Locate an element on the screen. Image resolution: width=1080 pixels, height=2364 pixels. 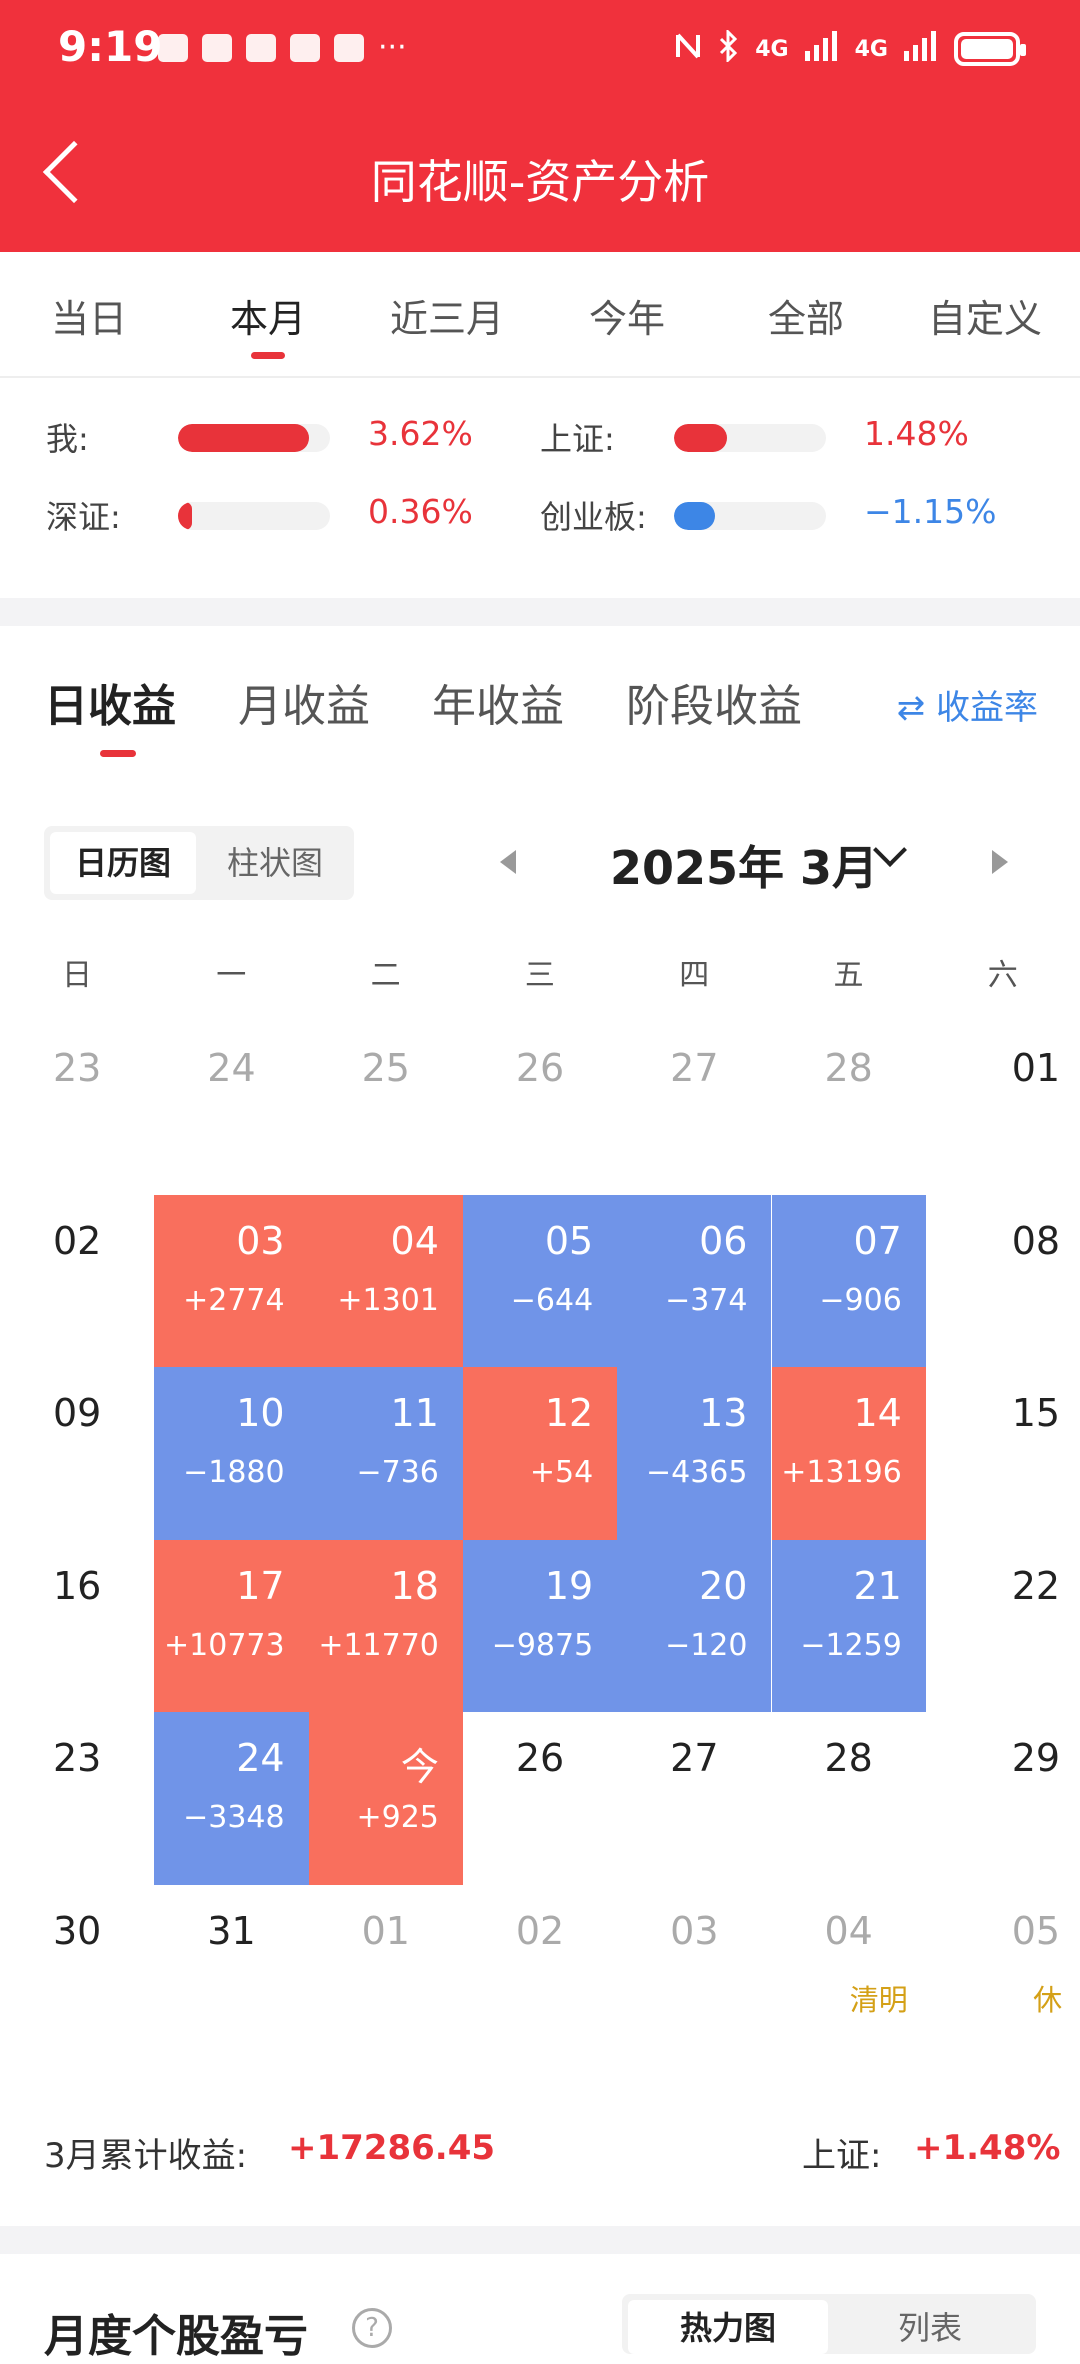
next-month-icon is located at coordinates (1000, 862).